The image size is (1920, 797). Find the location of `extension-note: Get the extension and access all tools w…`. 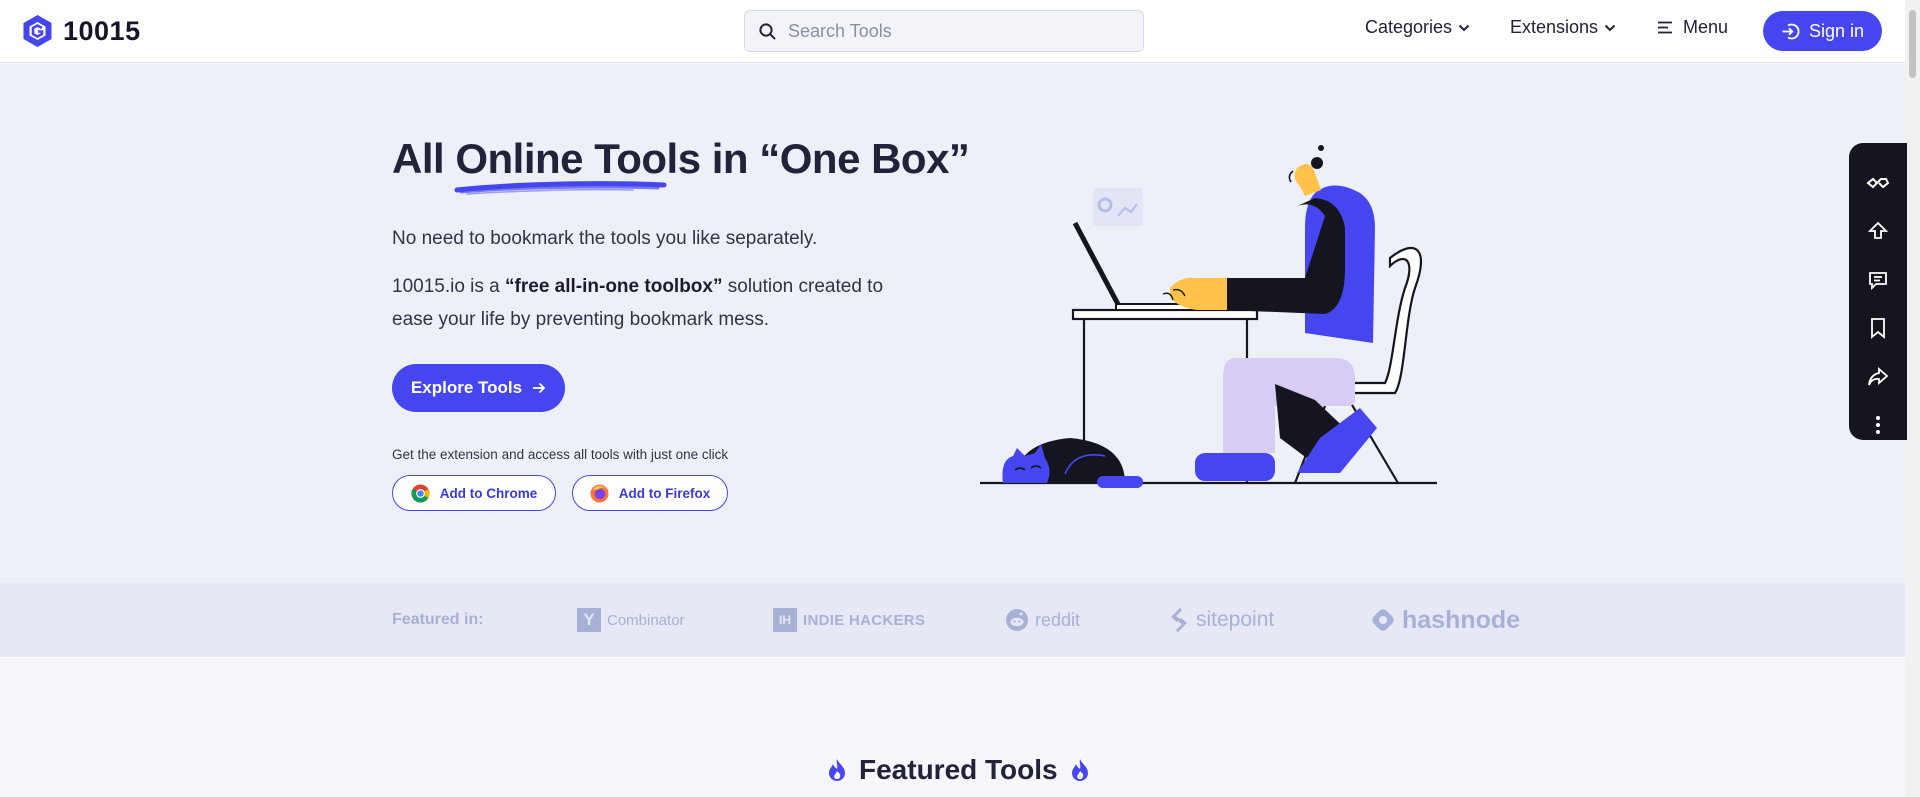

extension-note: Get the extension and access all tools w… is located at coordinates (560, 454).